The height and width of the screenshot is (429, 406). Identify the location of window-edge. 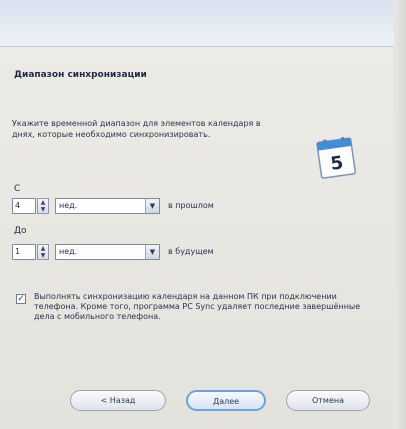
(400, 214).